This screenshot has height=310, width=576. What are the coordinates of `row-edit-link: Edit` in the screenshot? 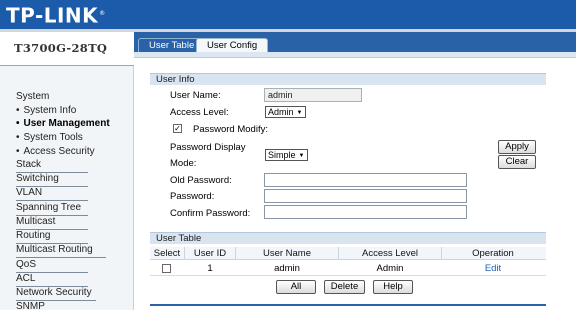 It's located at (493, 268).